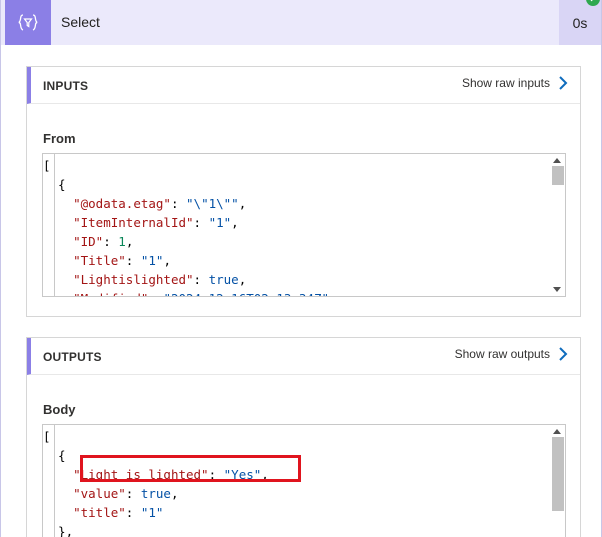  I want to click on scroll-down-icon, so click(557, 289).